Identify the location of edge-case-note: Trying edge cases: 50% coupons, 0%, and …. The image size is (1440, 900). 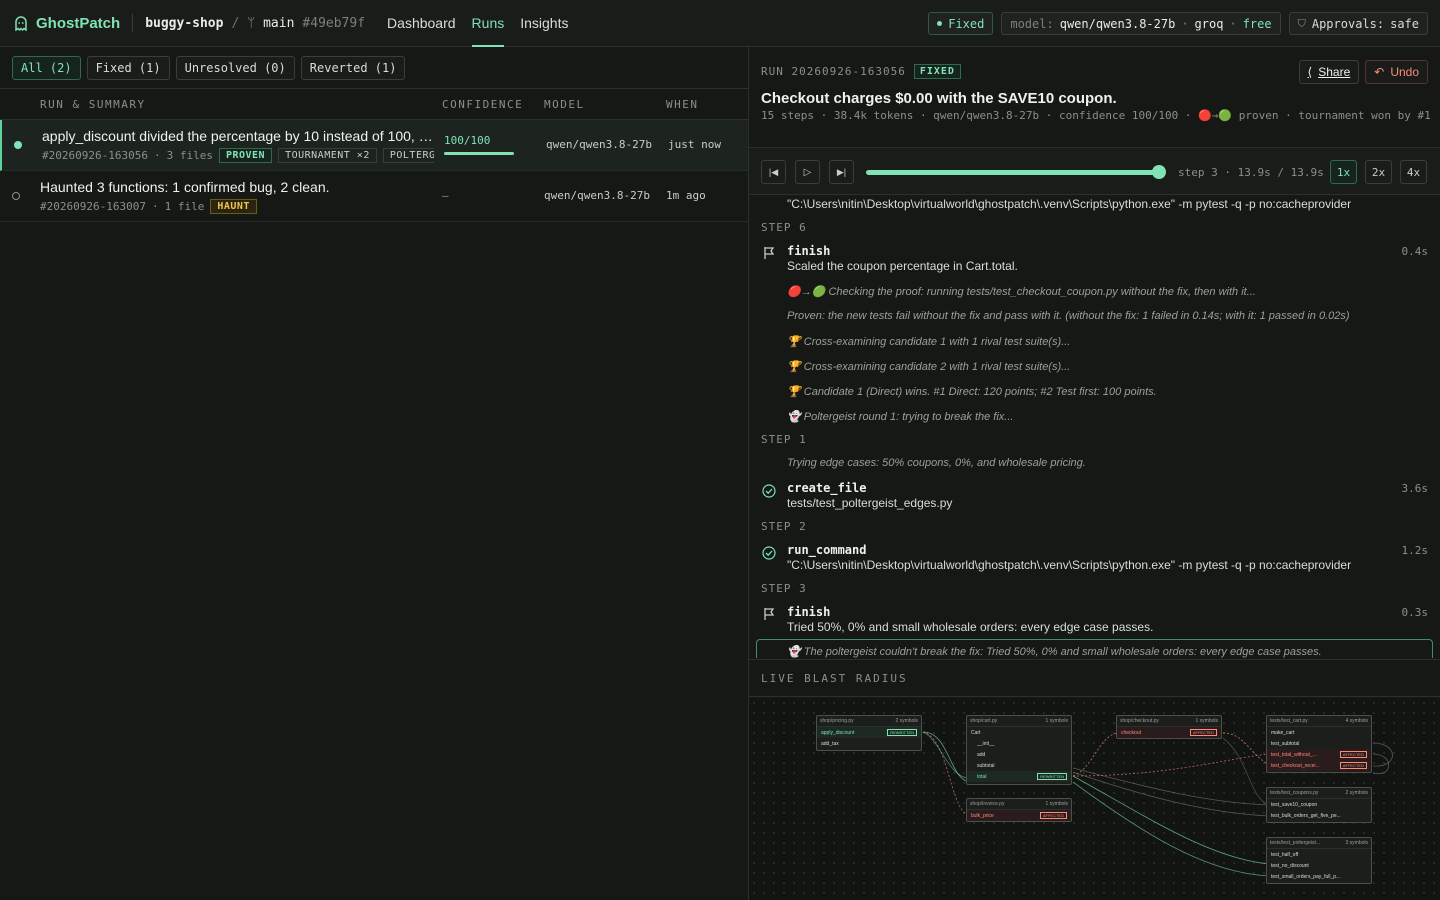
(936, 463).